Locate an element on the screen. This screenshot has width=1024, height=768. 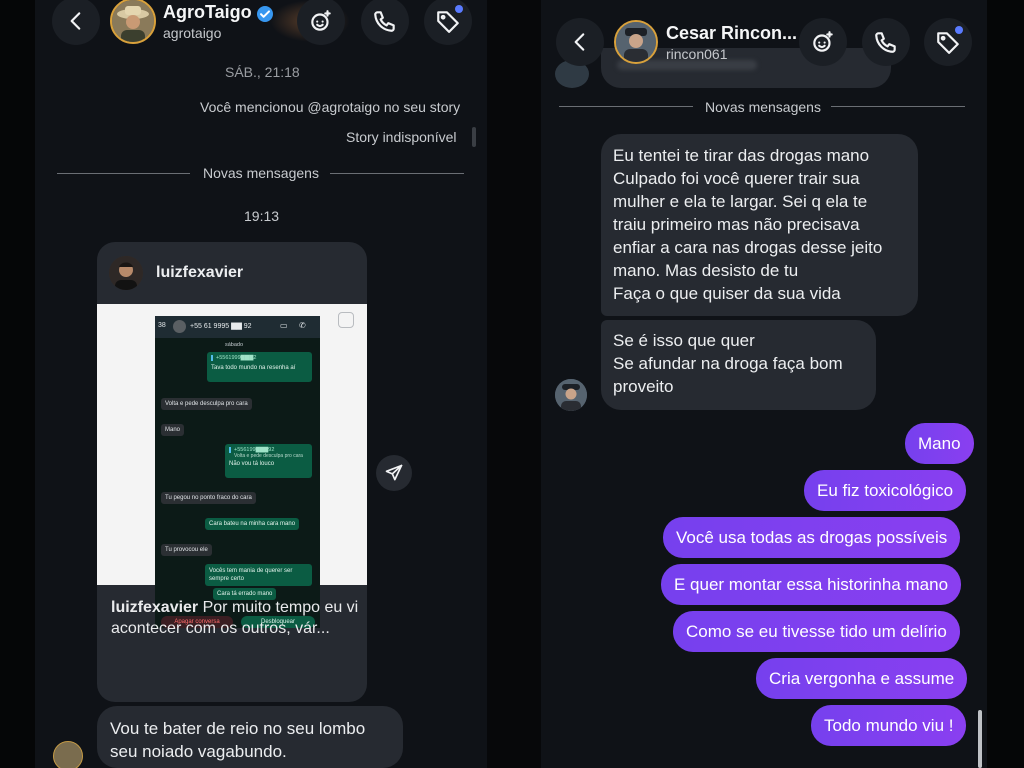
message-line: mulher e ela te largar. Sei q ela te is located at coordinates (740, 201).